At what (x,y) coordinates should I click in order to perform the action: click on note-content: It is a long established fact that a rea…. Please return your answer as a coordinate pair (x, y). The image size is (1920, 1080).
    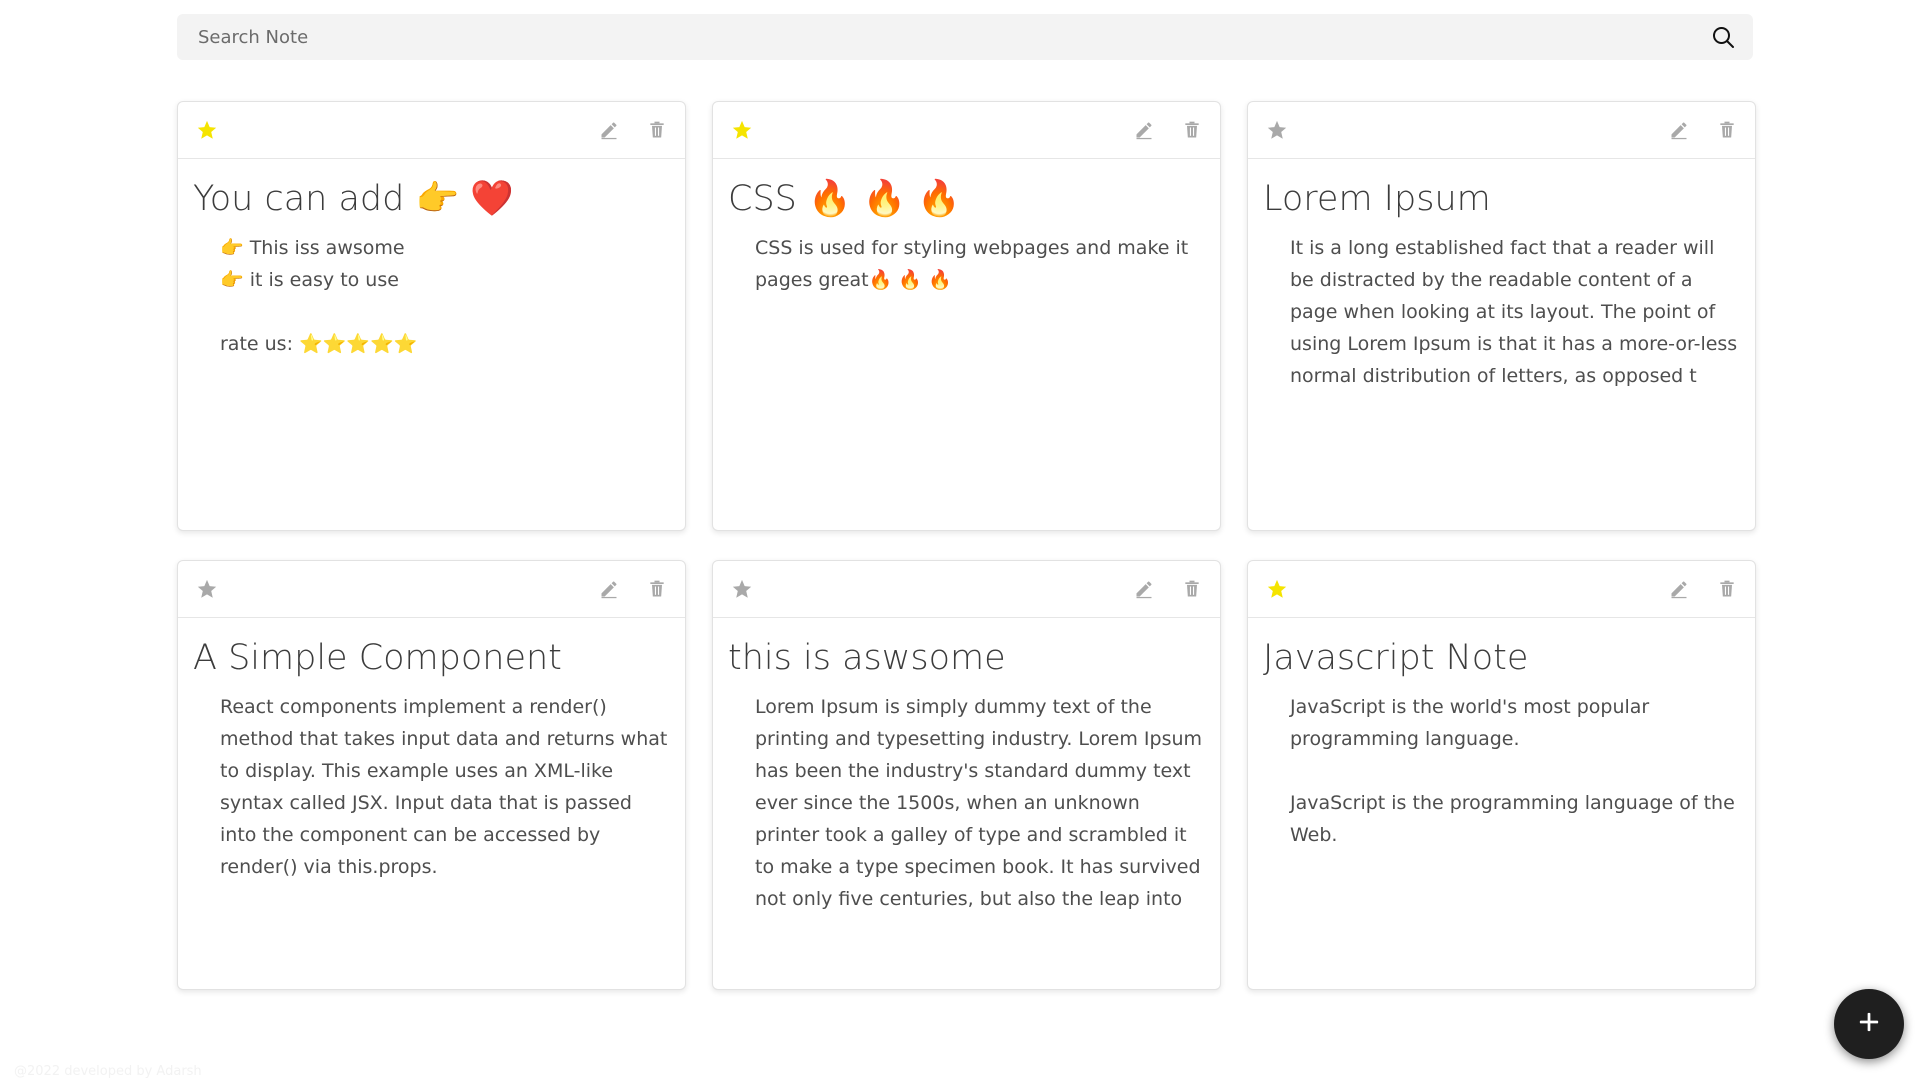
    Looking at the image, I should click on (1501, 307).